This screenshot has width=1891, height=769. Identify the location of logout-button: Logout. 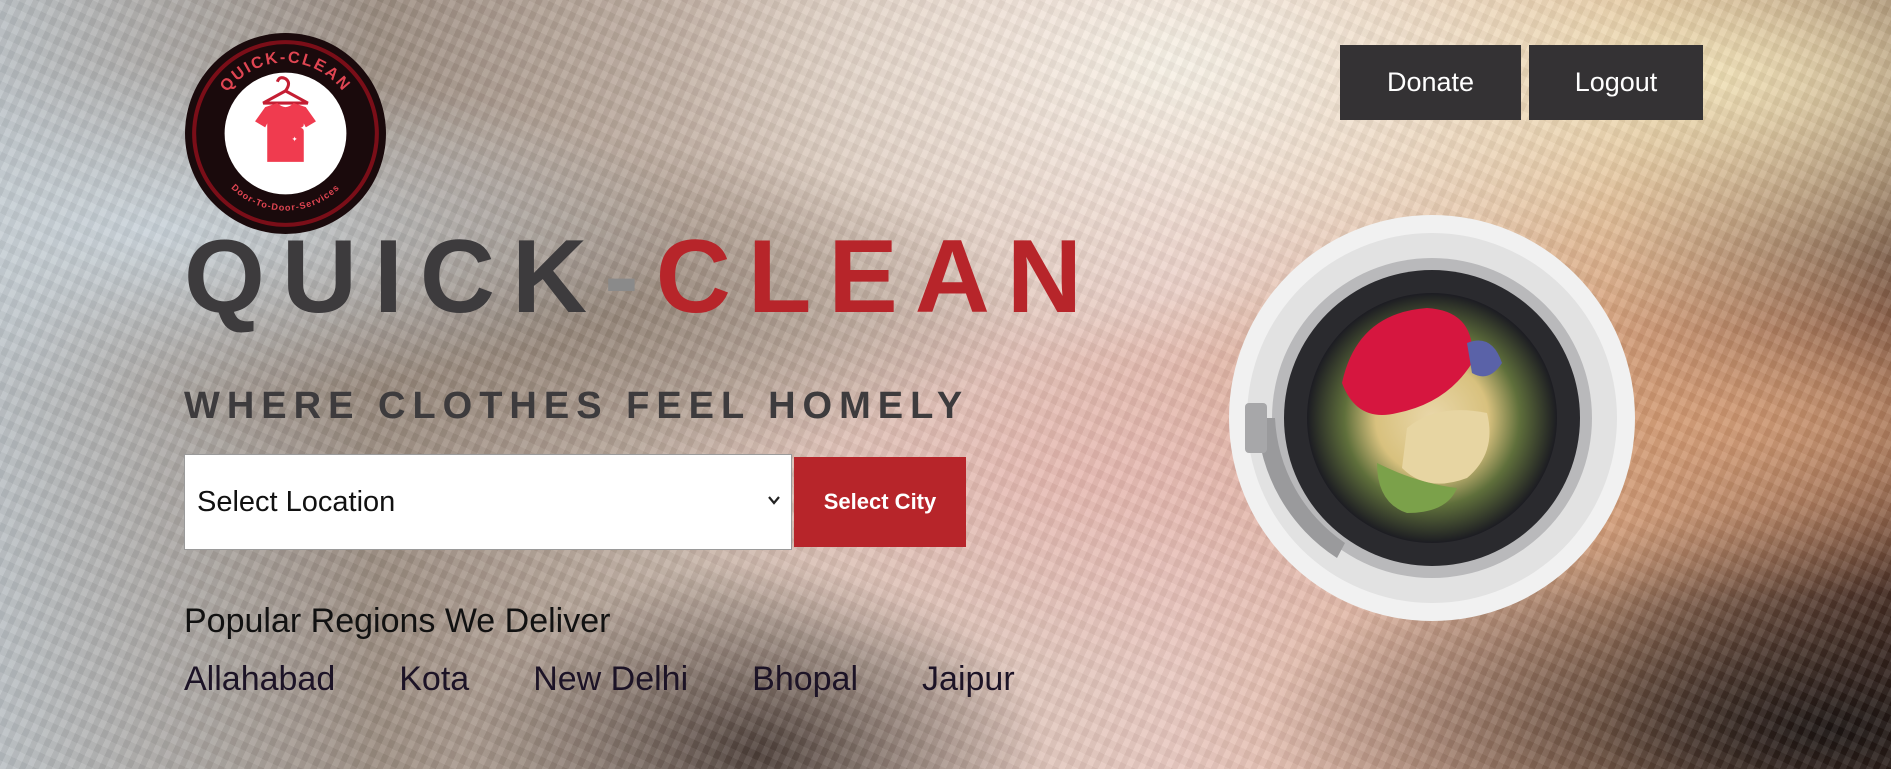
(1616, 82).